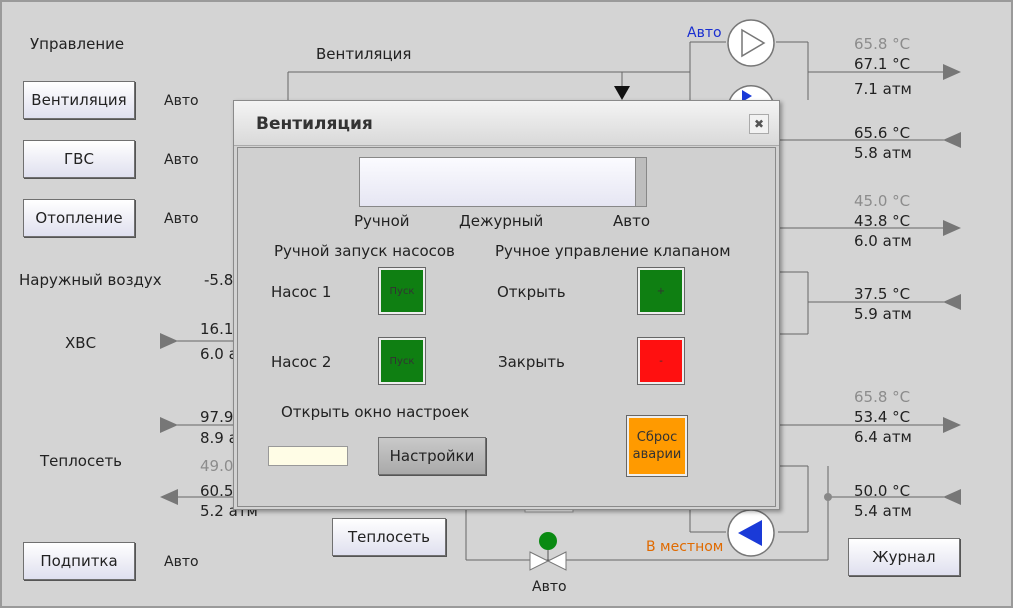 This screenshot has height=608, width=1013. What do you see at coordinates (181, 160) in the screenshot?
I see `gvs-mode: Авто` at bounding box center [181, 160].